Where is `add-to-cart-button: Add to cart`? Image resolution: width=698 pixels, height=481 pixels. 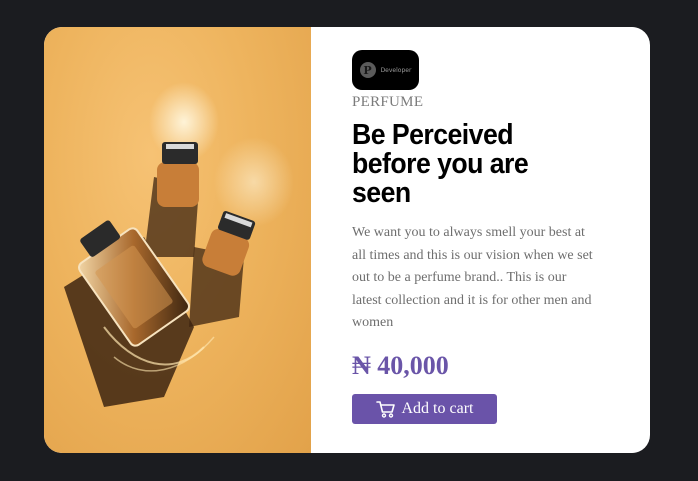 add-to-cart-button: Add to cart is located at coordinates (424, 408).